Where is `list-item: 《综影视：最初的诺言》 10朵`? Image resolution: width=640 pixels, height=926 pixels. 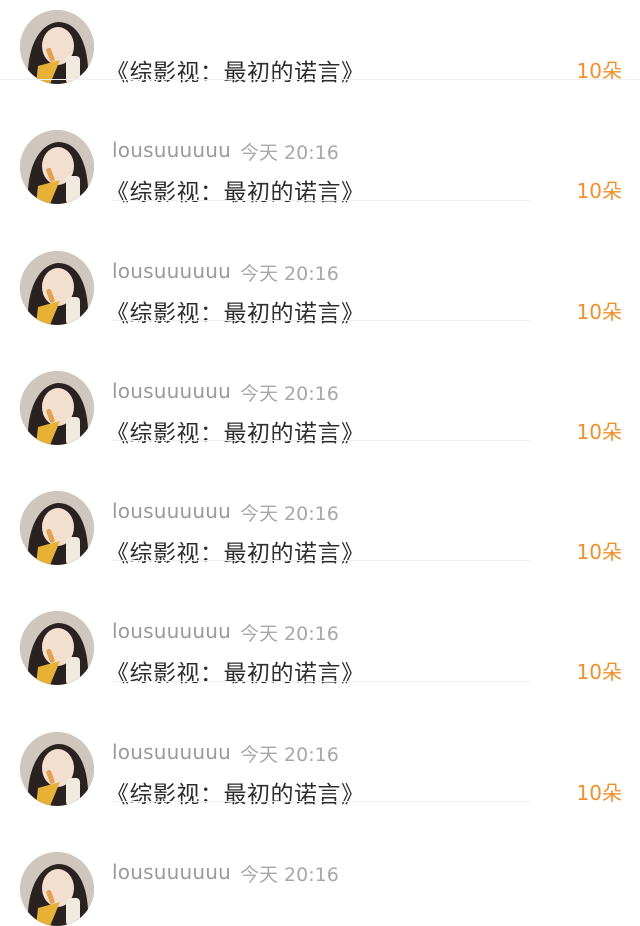 list-item: 《综影视：最初的诺言》 10朵 is located at coordinates (320, 43).